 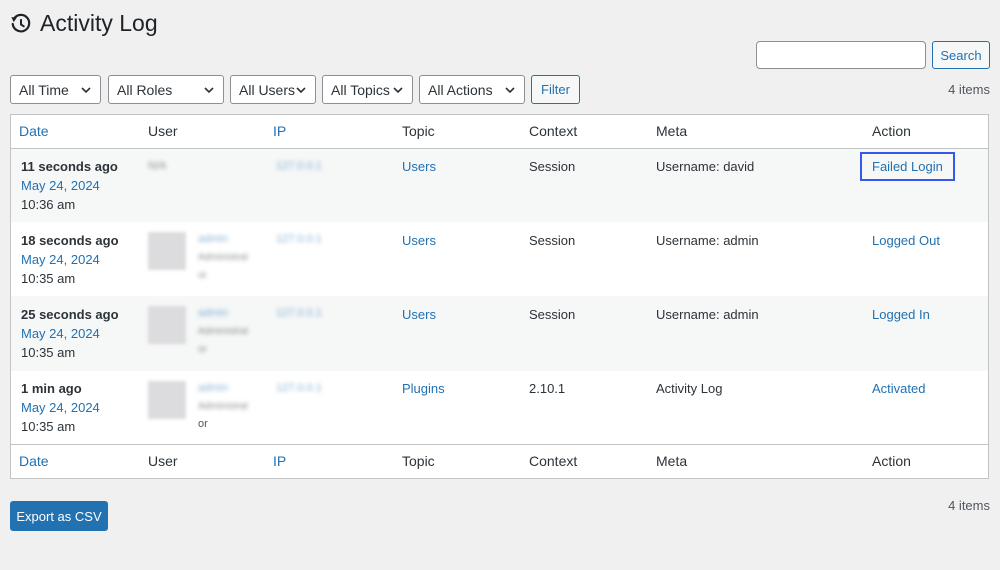 What do you see at coordinates (21, 24) in the screenshot?
I see `history-icon` at bounding box center [21, 24].